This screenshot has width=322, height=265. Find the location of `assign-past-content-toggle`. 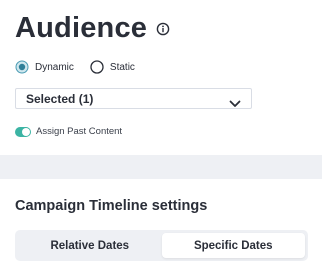

assign-past-content-toggle is located at coordinates (23, 131).